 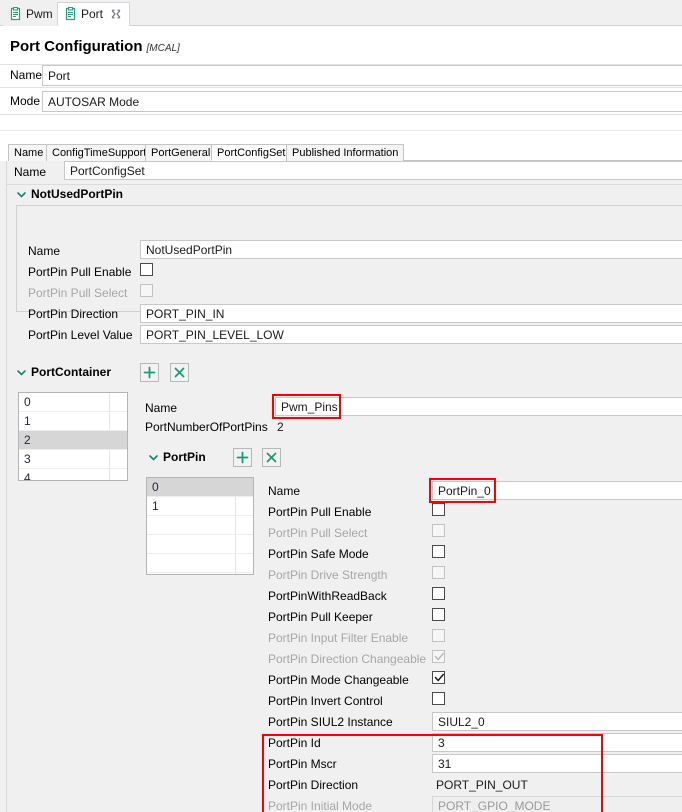 I want to click on list-item: 2, so click(x=73, y=440).